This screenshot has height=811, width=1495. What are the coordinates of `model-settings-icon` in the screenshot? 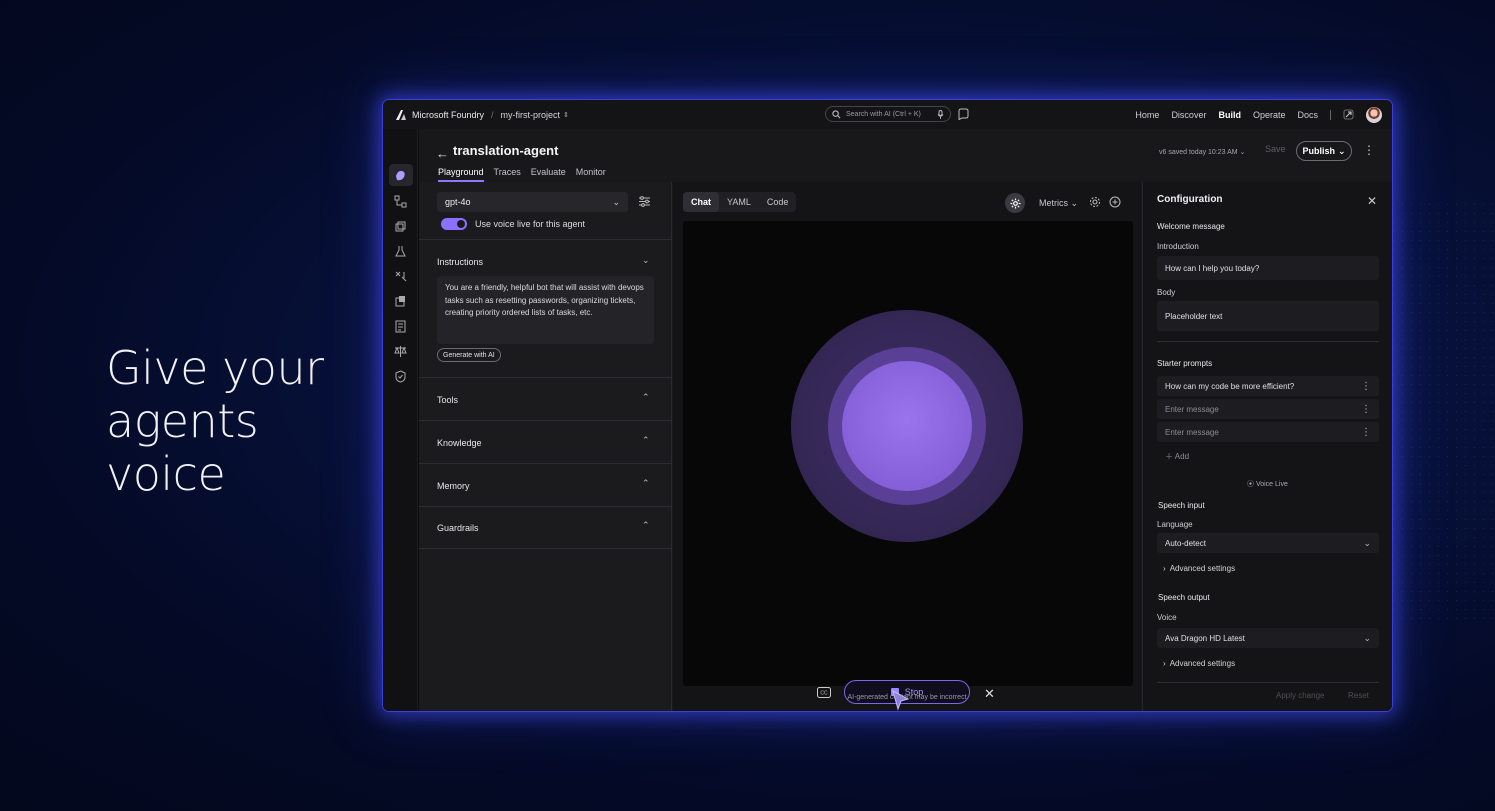 It's located at (644, 201).